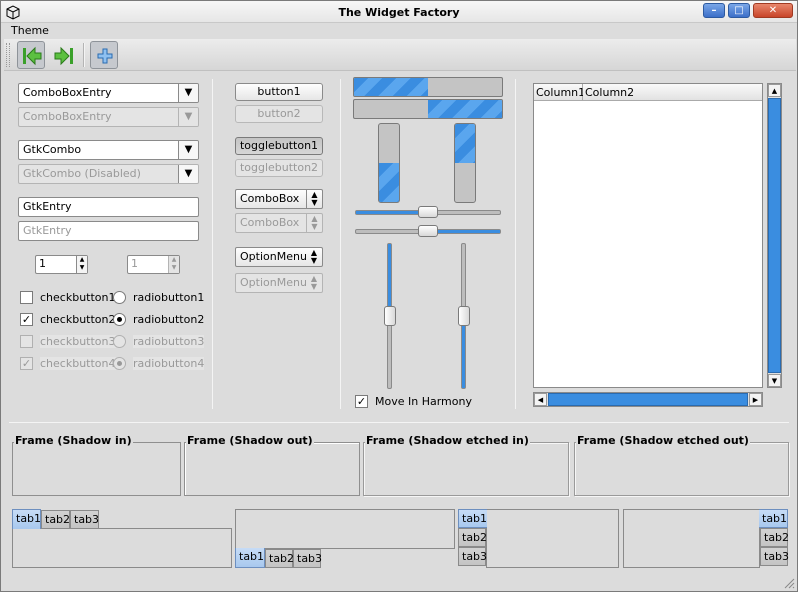  I want to click on add-button, so click(104, 55).